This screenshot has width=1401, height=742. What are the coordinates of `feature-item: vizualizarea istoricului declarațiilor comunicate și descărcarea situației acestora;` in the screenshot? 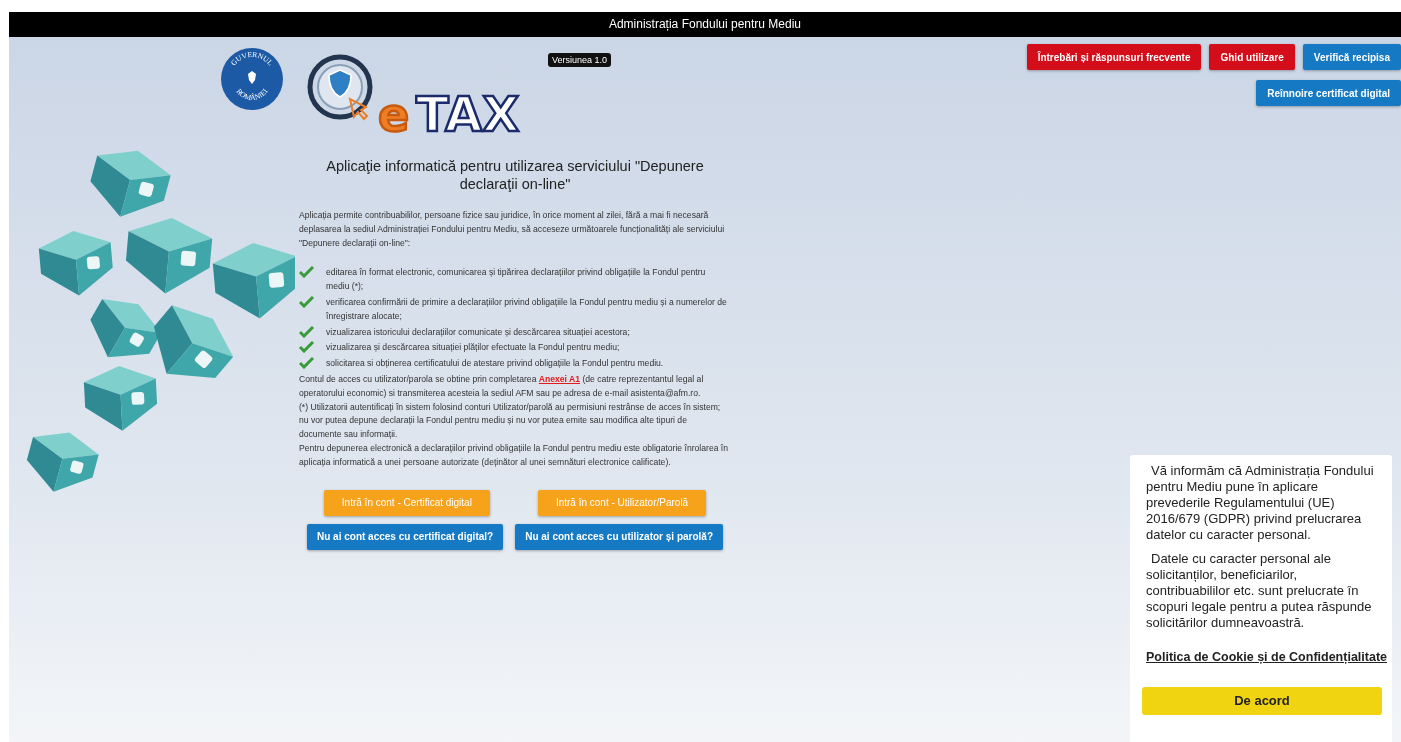 It's located at (478, 332).